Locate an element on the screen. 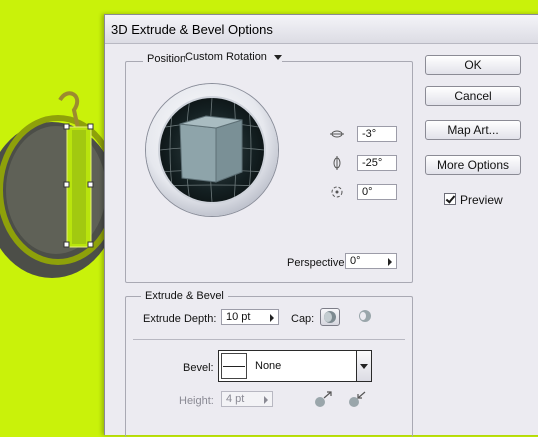 The height and width of the screenshot is (437, 538). preview-checkbox is located at coordinates (450, 199).